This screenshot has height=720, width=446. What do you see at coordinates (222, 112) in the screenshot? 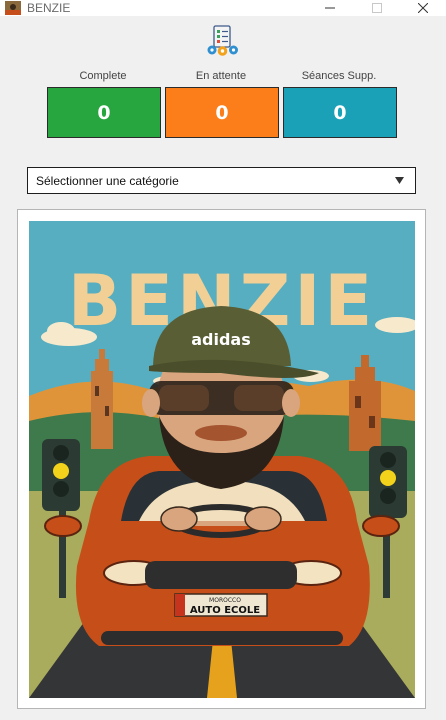
I see `stat-value-pending: 0` at bounding box center [222, 112].